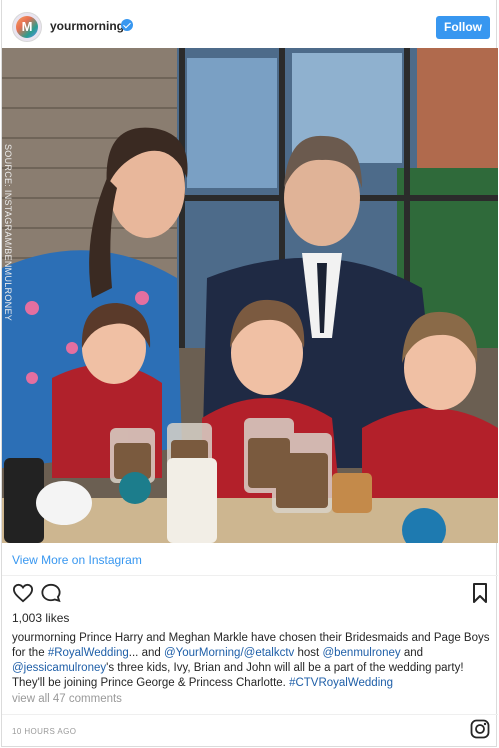 This screenshot has width=499, height=748. What do you see at coordinates (87, 26) in the screenshot?
I see `username: yourmorning` at bounding box center [87, 26].